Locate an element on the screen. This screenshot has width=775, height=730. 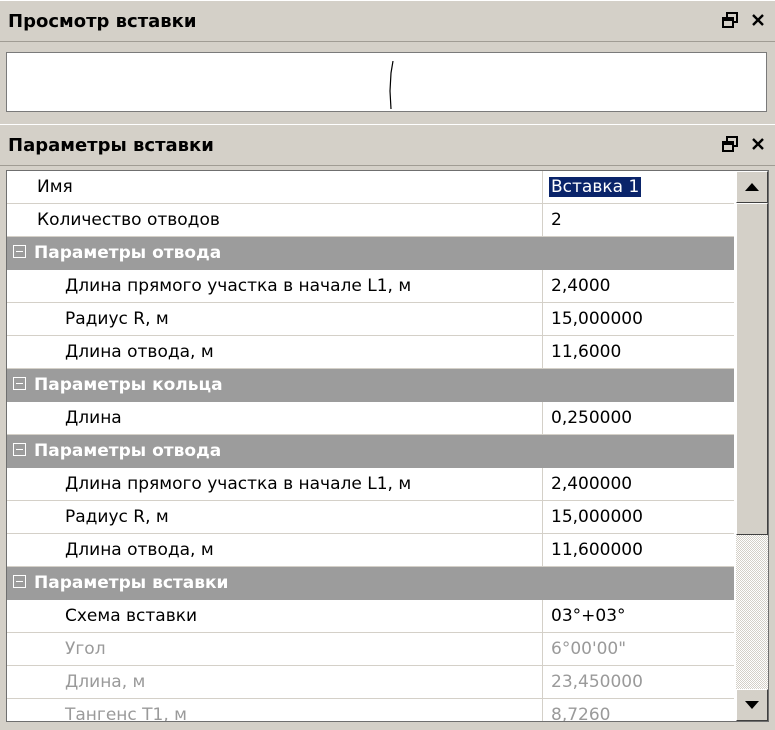
scroll-up-button is located at coordinates (752, 187).